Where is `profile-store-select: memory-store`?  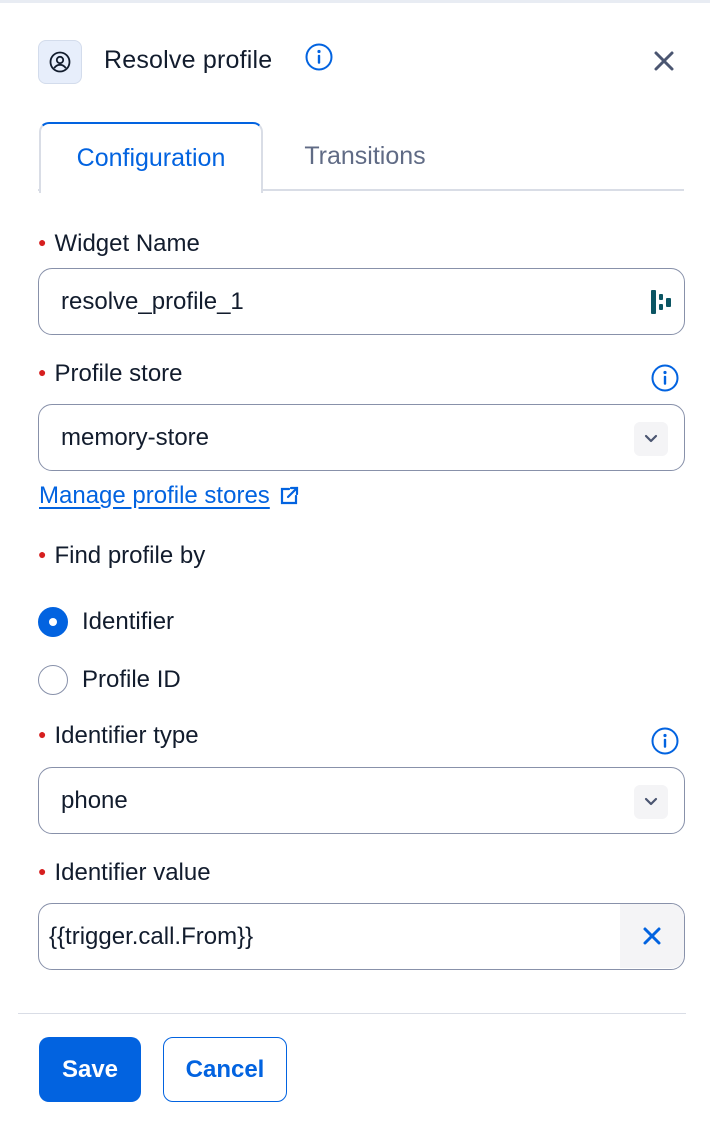 profile-store-select: memory-store is located at coordinates (361, 437).